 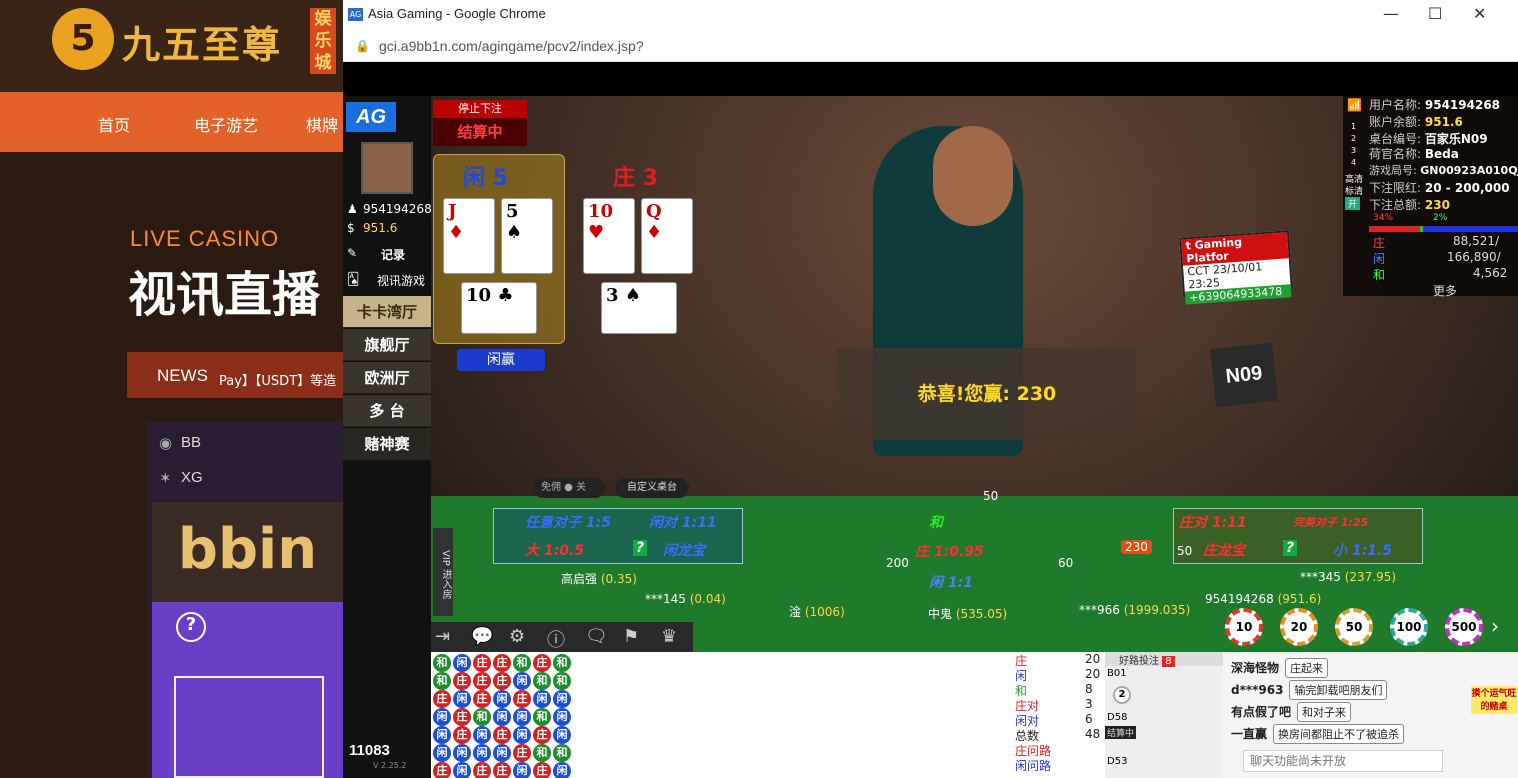 What do you see at coordinates (501, 360) in the screenshot?
I see `result-badge: 闲赢` at bounding box center [501, 360].